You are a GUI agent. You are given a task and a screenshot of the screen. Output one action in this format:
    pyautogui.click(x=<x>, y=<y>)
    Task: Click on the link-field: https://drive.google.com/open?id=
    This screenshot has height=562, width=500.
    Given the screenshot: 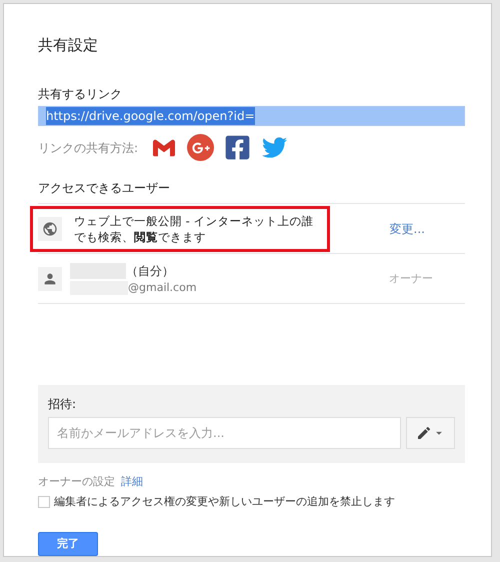 What is the action you would take?
    pyautogui.click(x=251, y=116)
    